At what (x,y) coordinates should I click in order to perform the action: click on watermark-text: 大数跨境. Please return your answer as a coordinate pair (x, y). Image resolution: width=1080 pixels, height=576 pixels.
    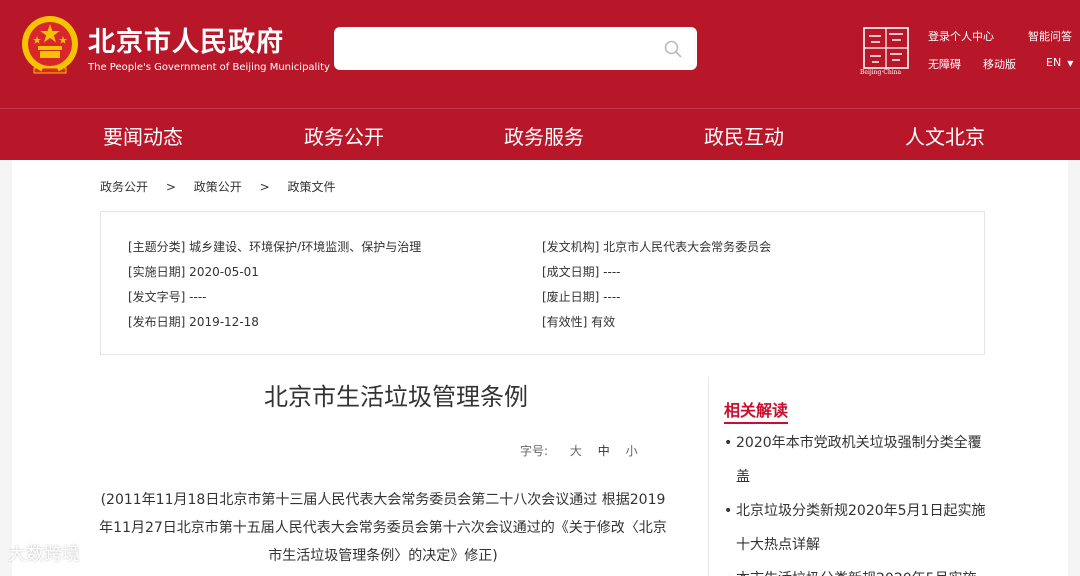
    Looking at the image, I should click on (44, 554).